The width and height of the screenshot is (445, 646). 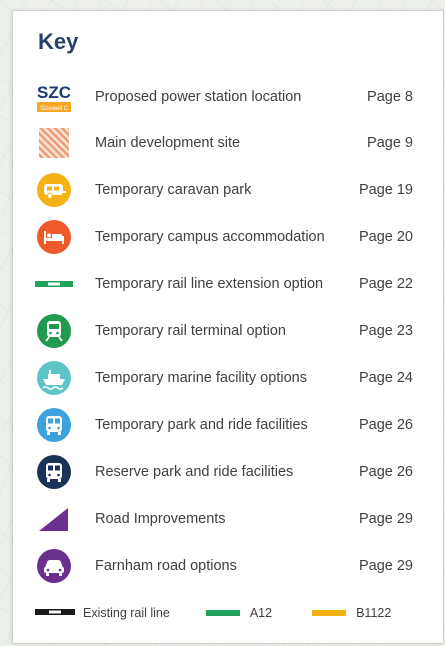 I want to click on key-row-main-development-site: Main development site Page 9, so click(x=224, y=143).